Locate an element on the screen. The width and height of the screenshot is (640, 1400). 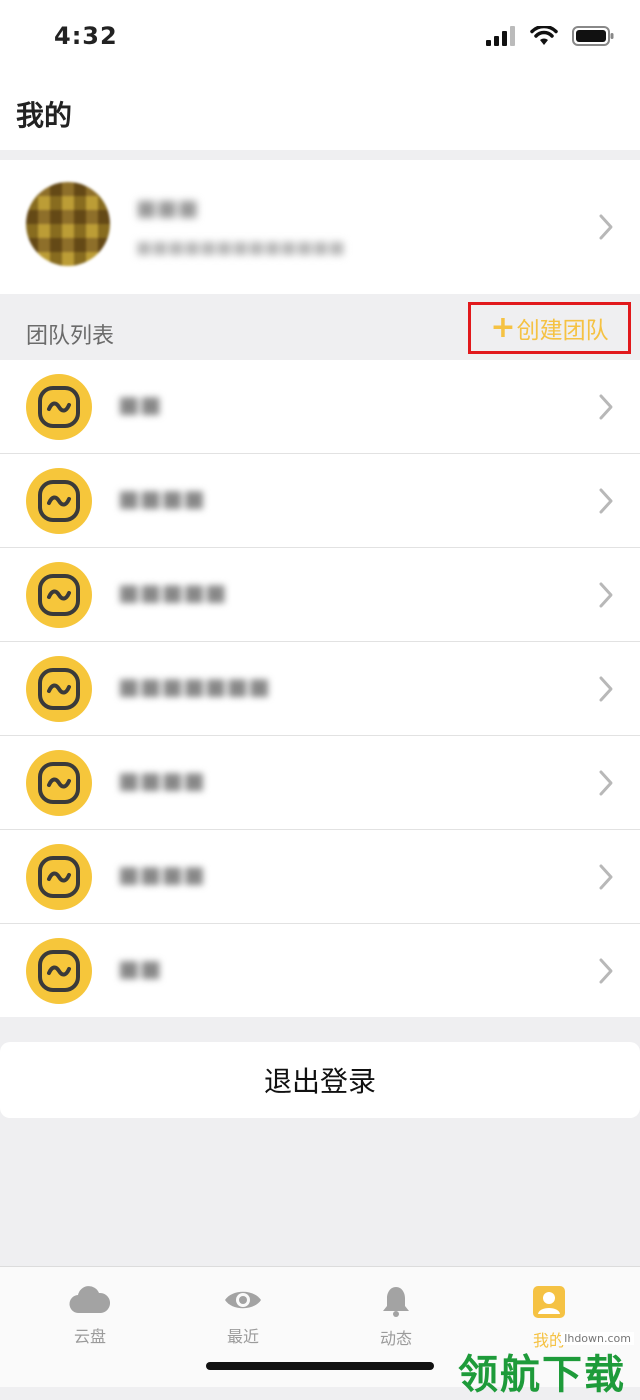
tab-label: 最近 is located at coordinates (242, 1336).